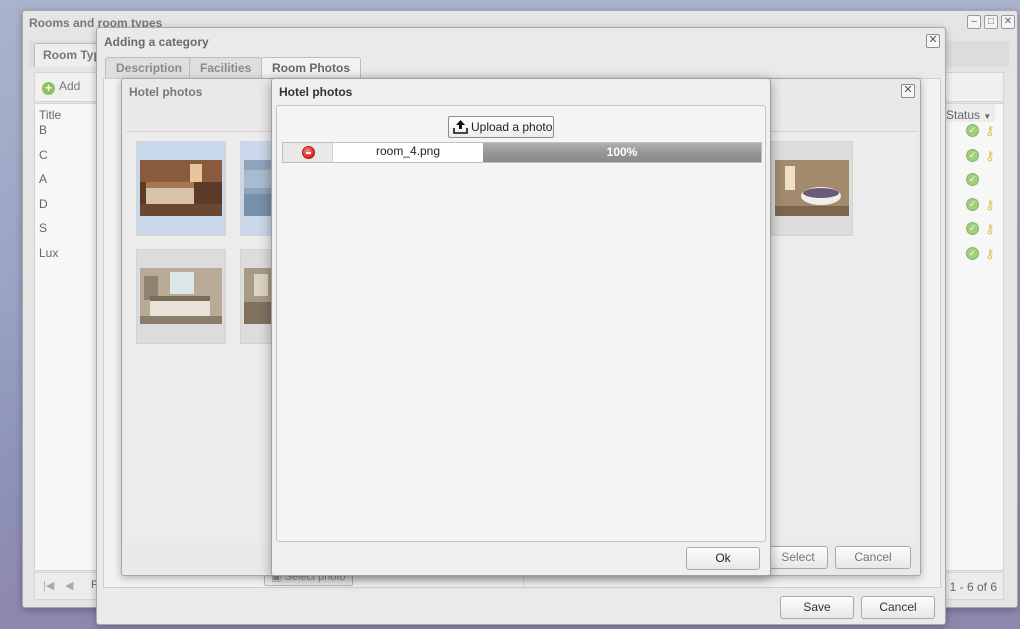 The height and width of the screenshot is (629, 1020). I want to click on table-row-title: S, so click(43, 228).